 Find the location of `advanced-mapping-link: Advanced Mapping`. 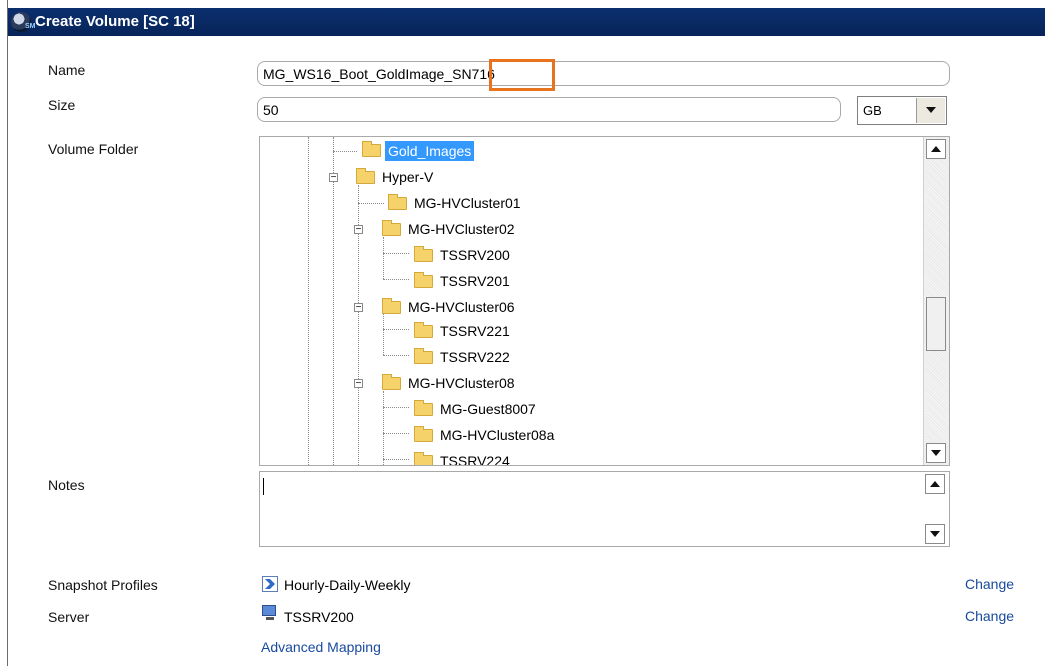

advanced-mapping-link: Advanced Mapping is located at coordinates (321, 647).